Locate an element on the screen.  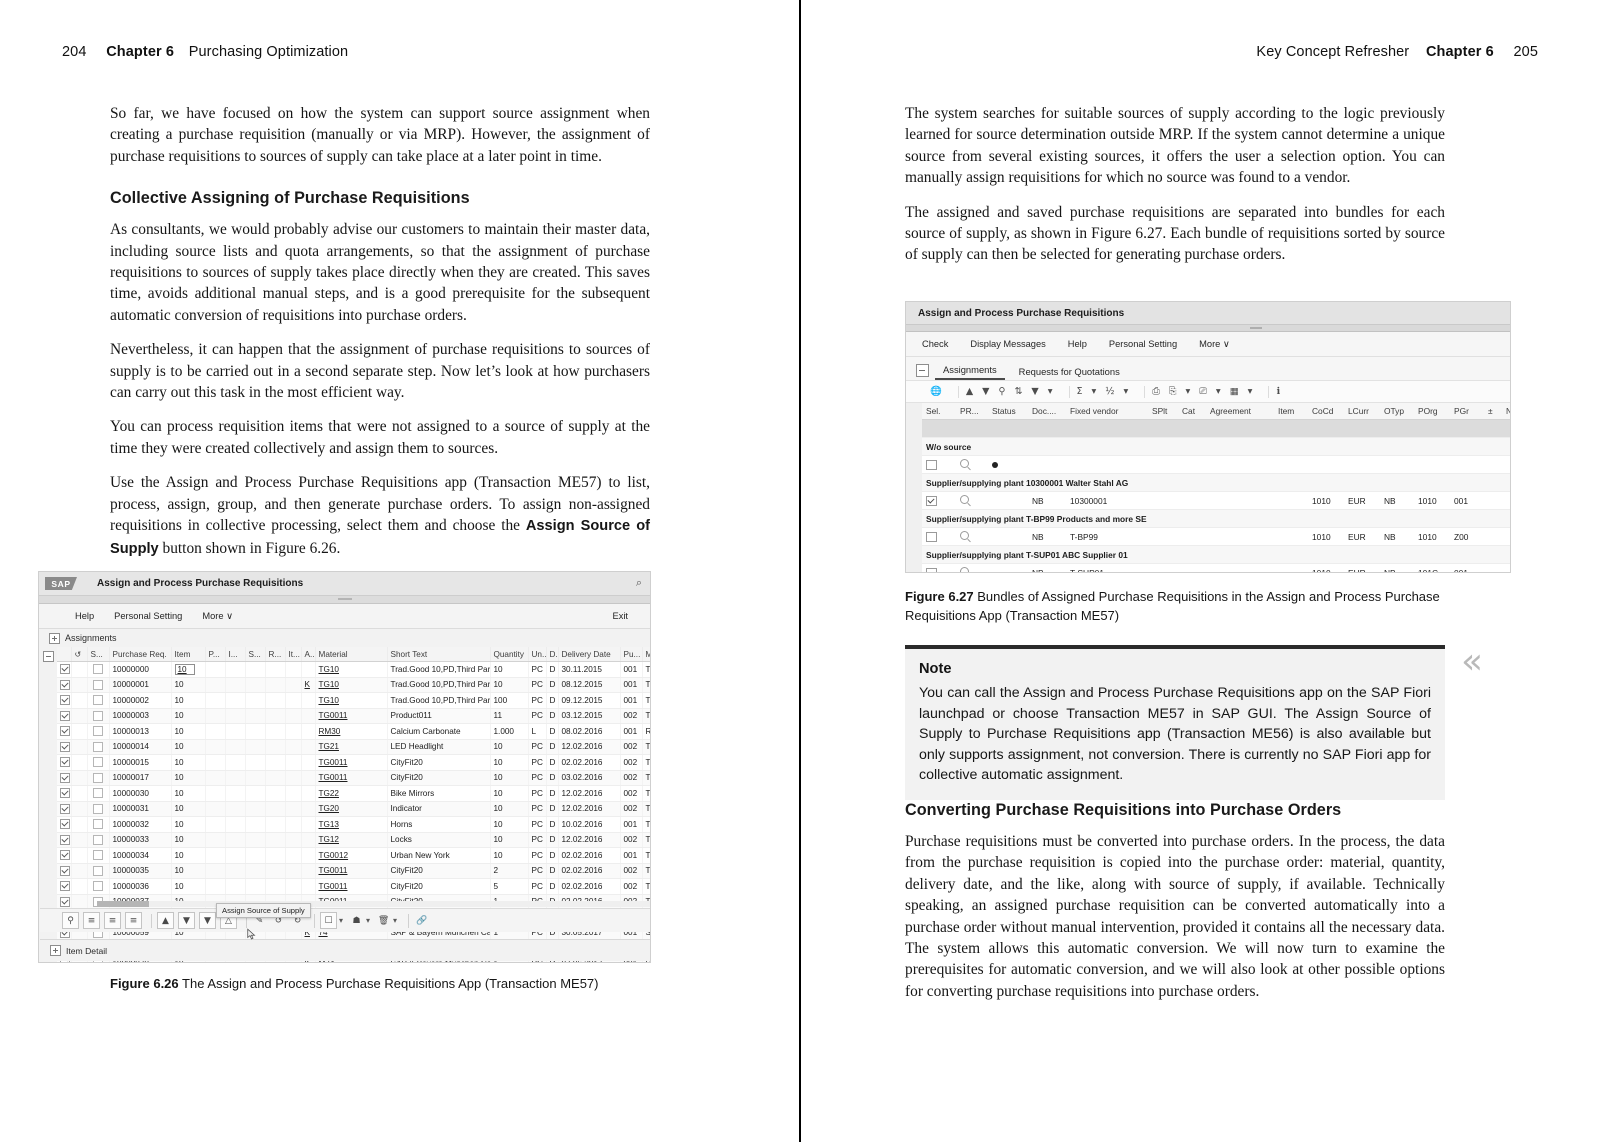
col-cocd: CoCd is located at coordinates (1326, 411).